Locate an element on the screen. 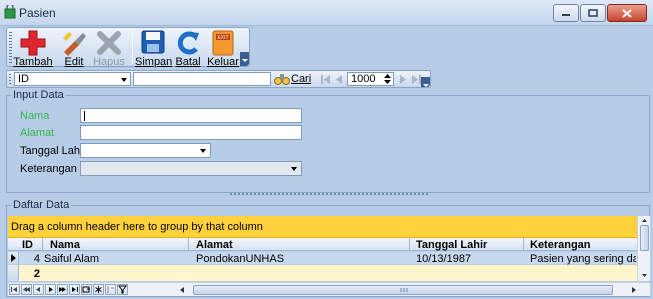 The width and height of the screenshot is (653, 299). column-header-tanggal-lahir: Tanggal Lahir is located at coordinates (451, 245).